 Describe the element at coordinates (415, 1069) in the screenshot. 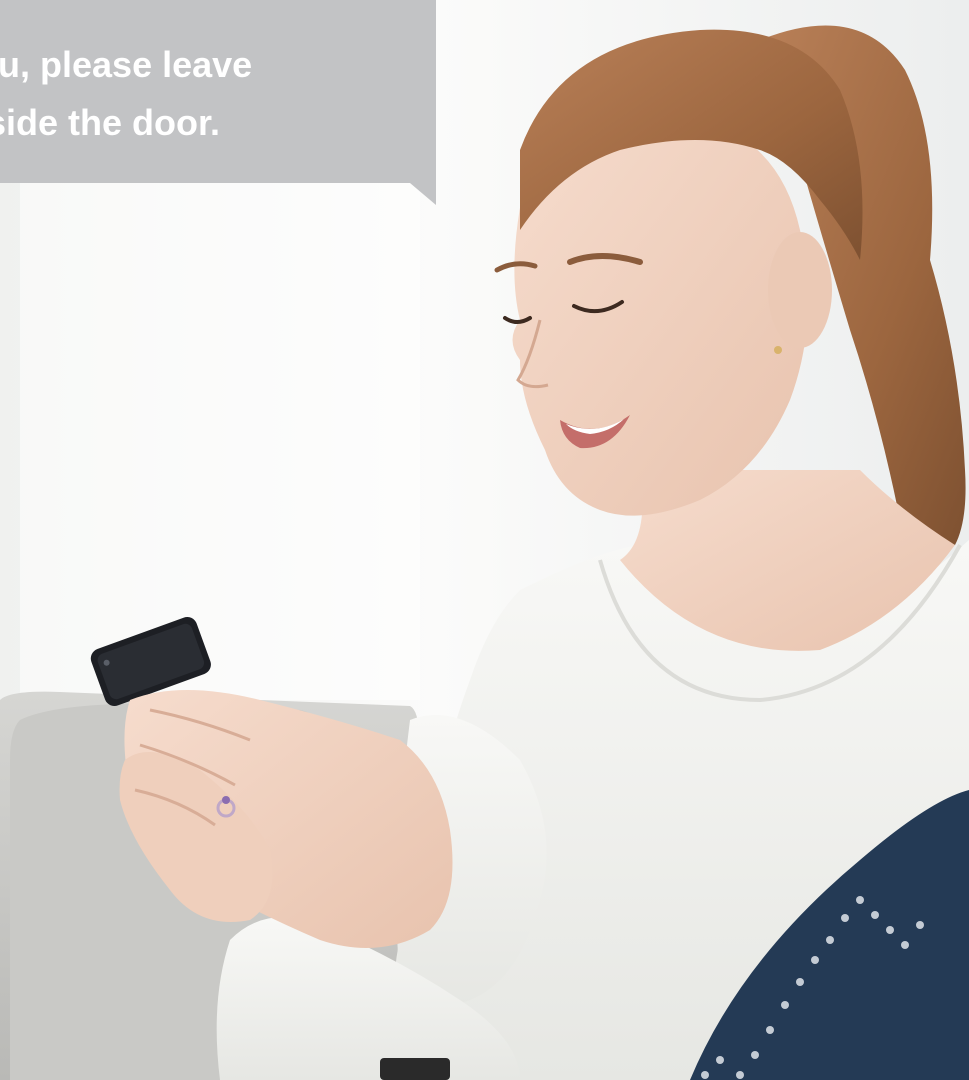

I see `watch-strap` at that location.